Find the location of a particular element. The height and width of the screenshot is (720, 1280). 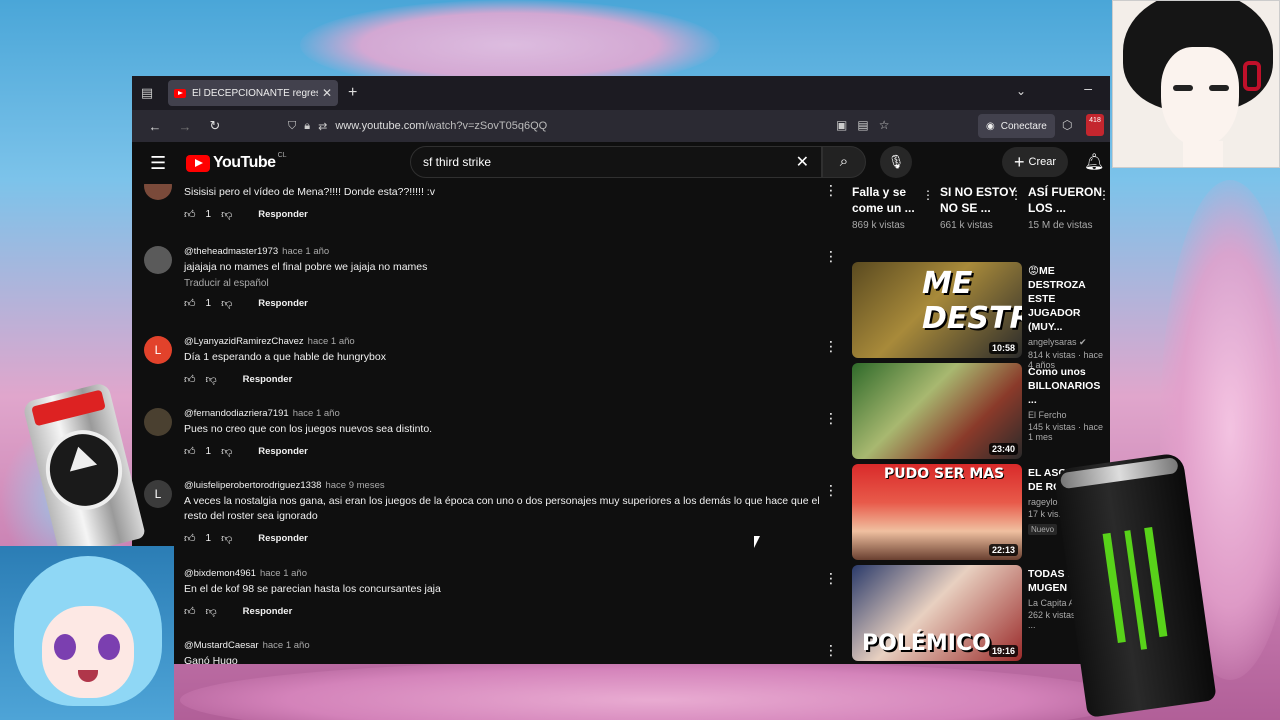

video-thumbnail: ME DESTROZA 10:58 is located at coordinates (937, 310).